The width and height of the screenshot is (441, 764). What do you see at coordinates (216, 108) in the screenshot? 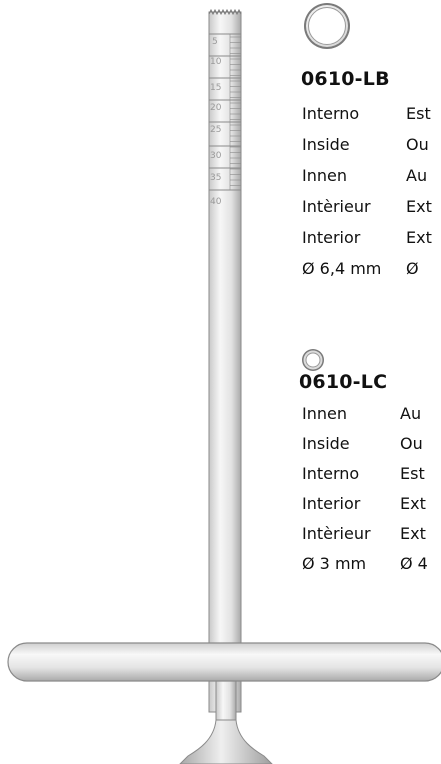
I see `scale-mark-20: 20` at bounding box center [216, 108].